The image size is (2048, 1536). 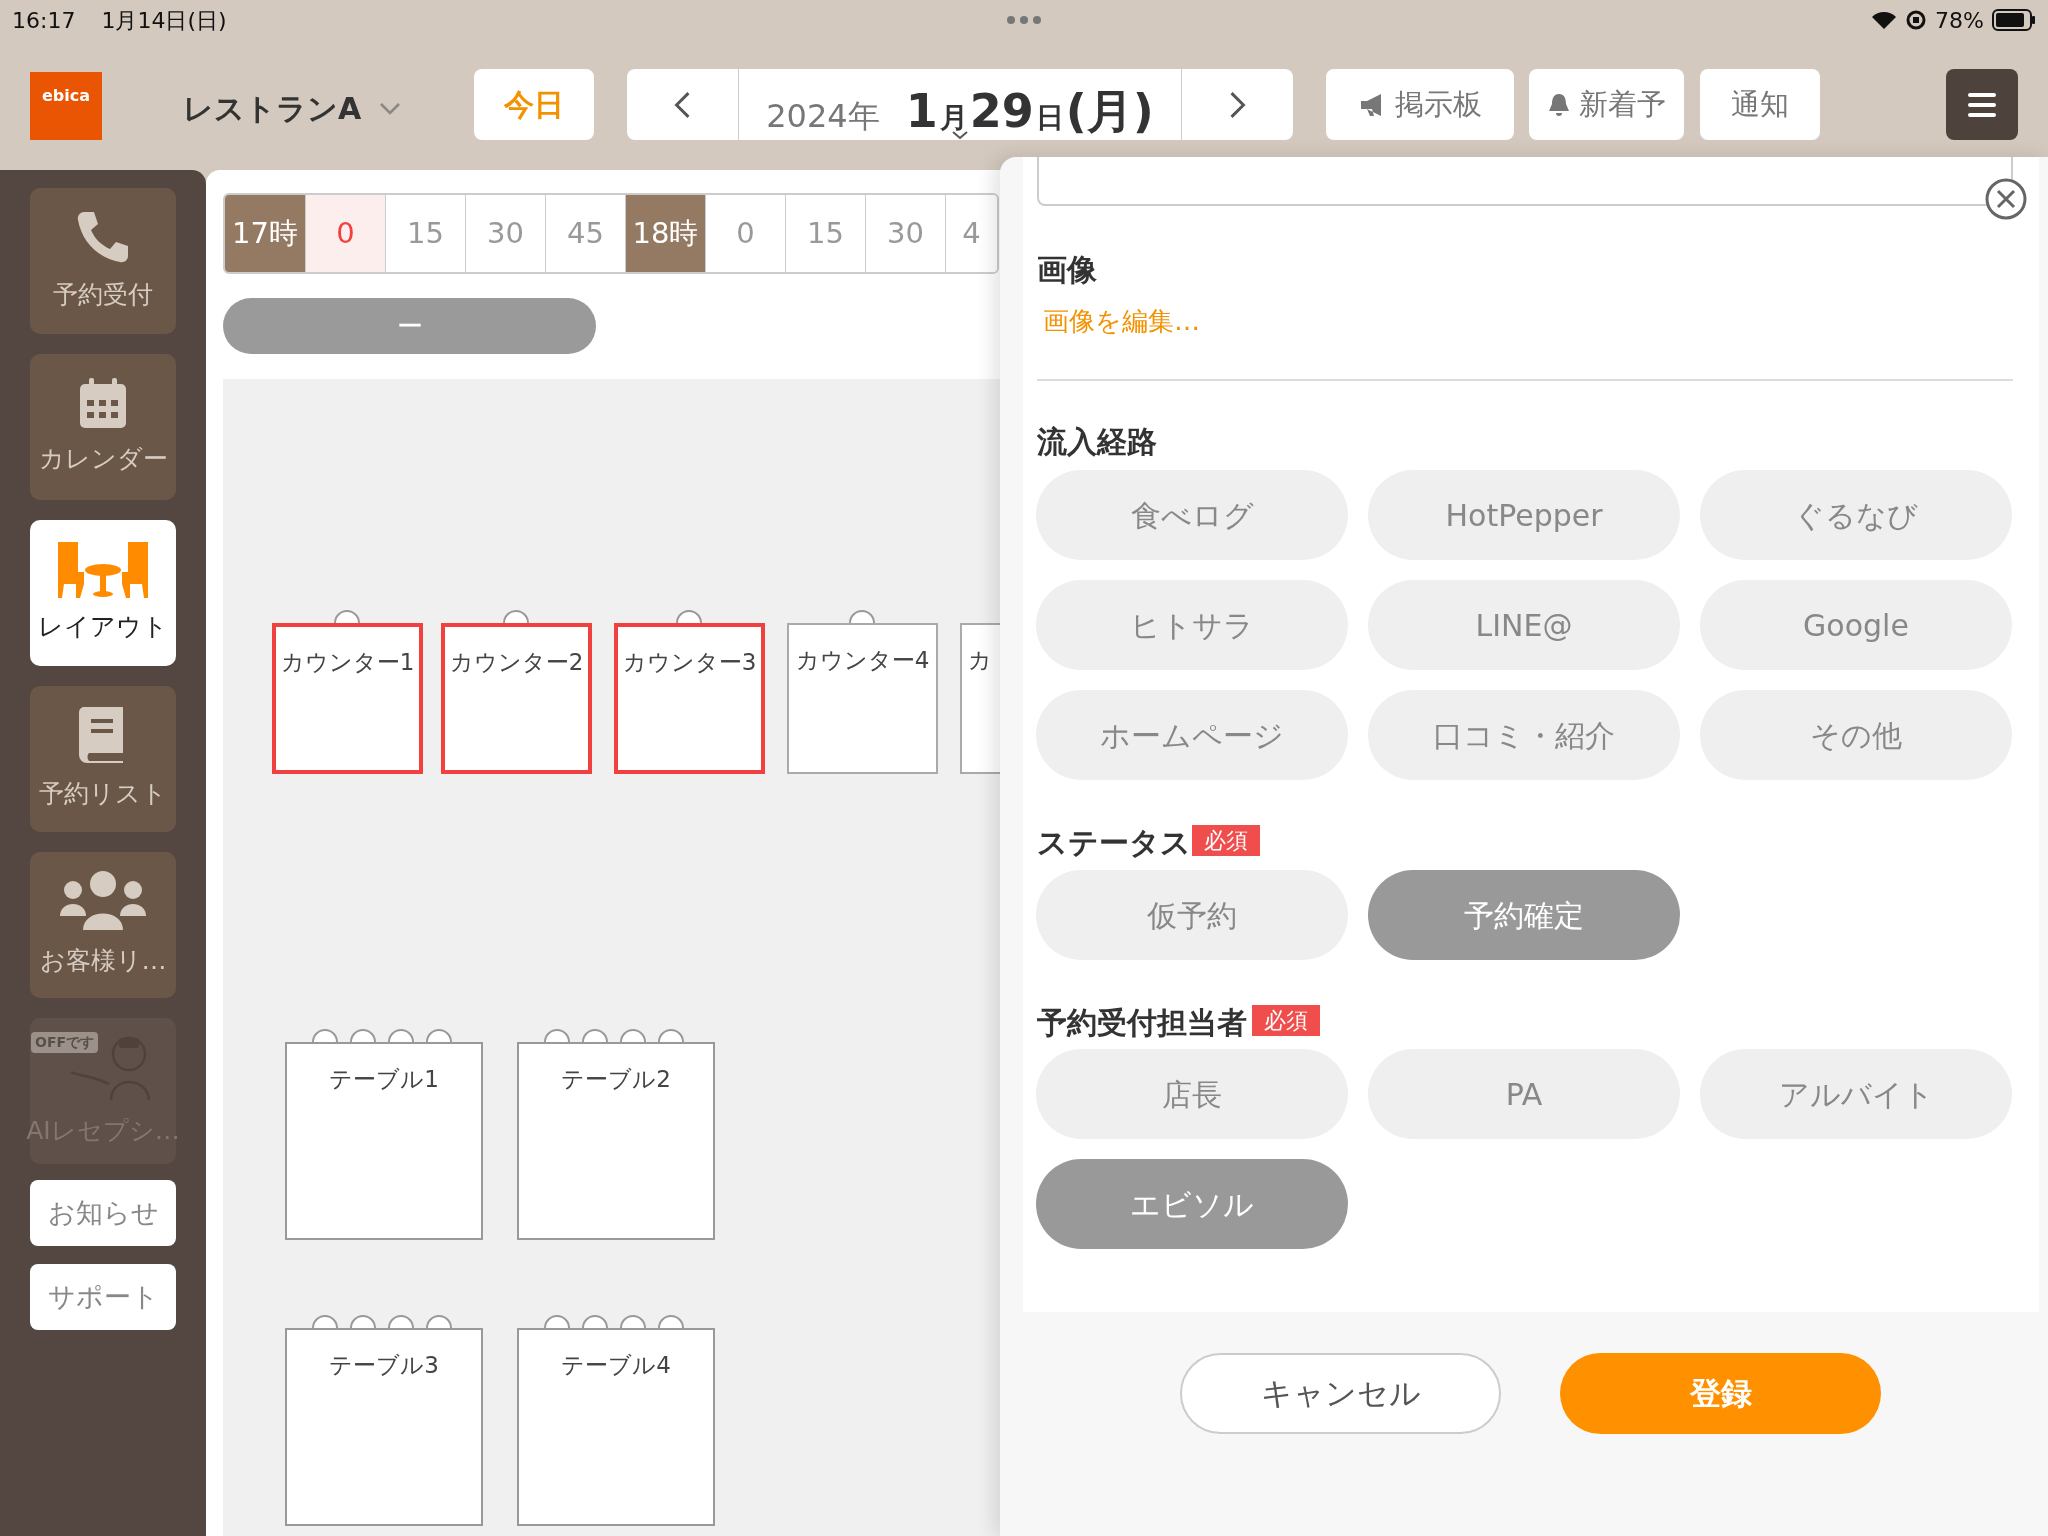 What do you see at coordinates (516, 698) in the screenshot?
I see `counter-seat: カウンター2` at bounding box center [516, 698].